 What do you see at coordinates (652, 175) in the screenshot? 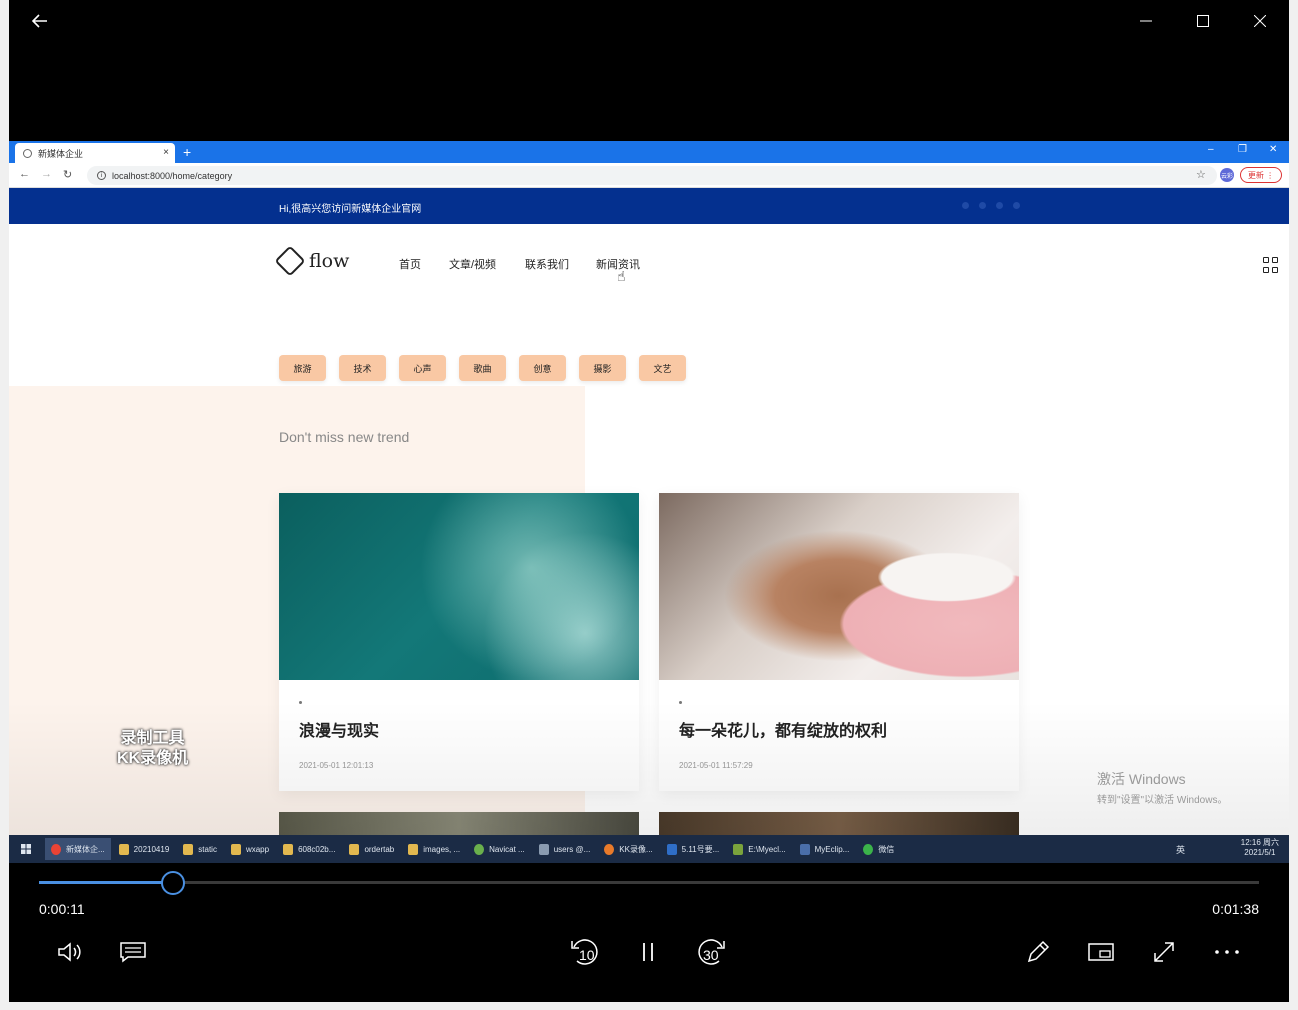
I see `address-bar: i localhost:8000/home/category` at bounding box center [652, 175].